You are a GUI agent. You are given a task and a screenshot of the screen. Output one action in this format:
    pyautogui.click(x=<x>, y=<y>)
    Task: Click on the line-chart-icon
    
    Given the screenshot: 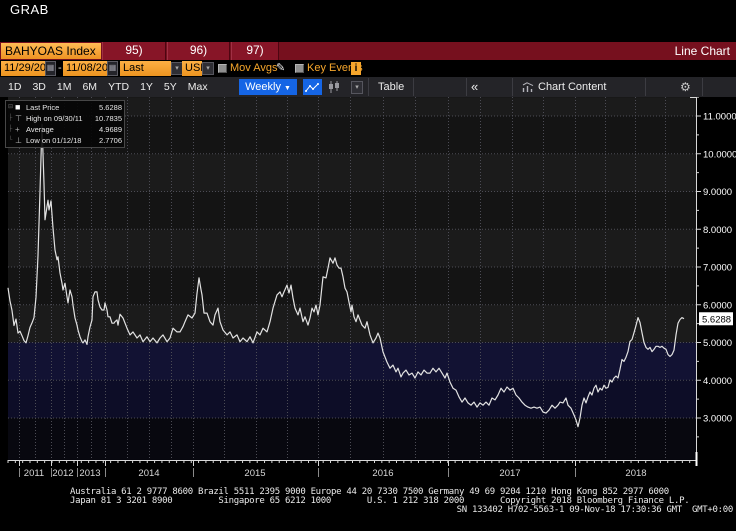 What is the action you would take?
    pyautogui.click(x=312, y=87)
    